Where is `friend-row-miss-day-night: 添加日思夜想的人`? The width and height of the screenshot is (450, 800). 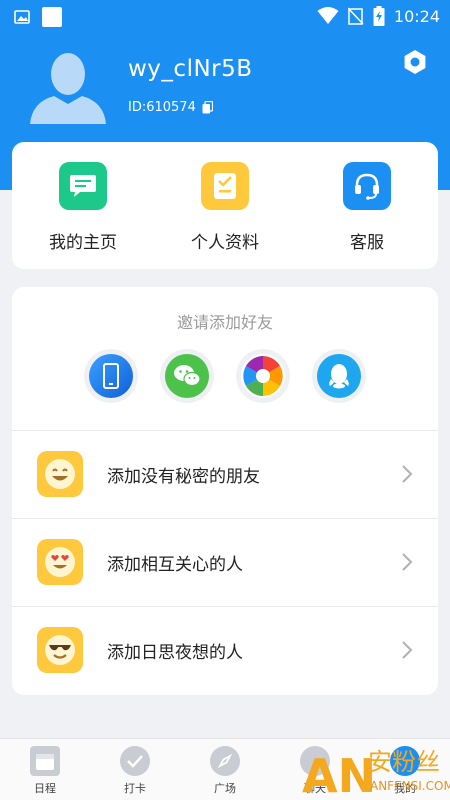 friend-row-miss-day-night: 添加日思夜想的人 is located at coordinates (225, 650).